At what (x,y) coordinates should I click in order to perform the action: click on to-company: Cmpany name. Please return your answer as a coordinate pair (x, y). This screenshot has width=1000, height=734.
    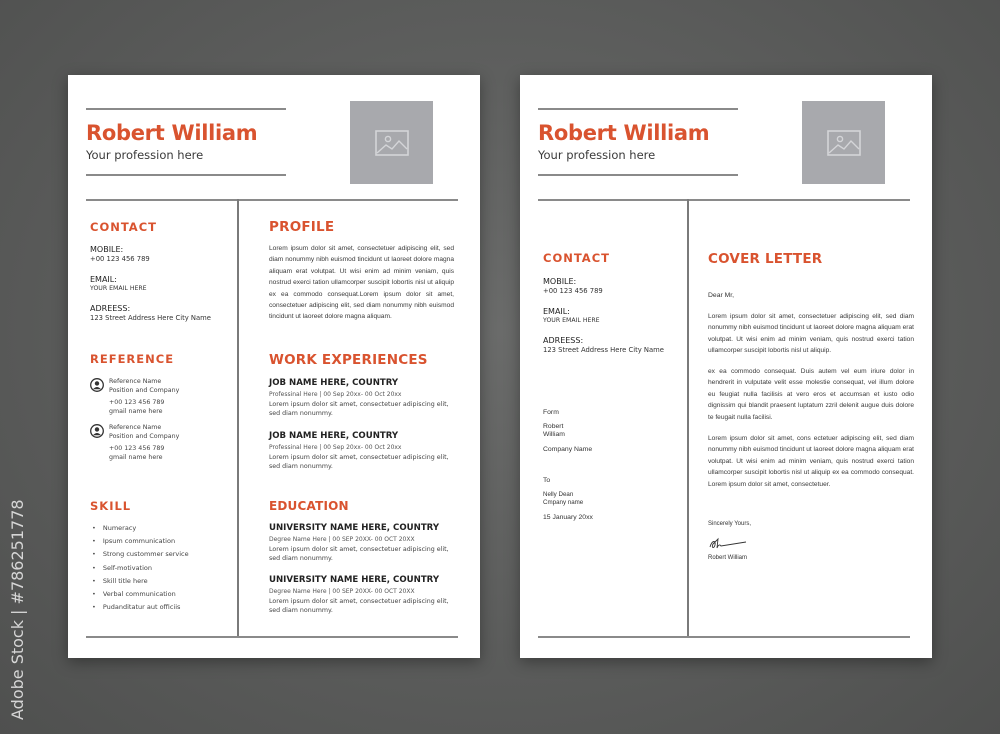
    Looking at the image, I should click on (563, 502).